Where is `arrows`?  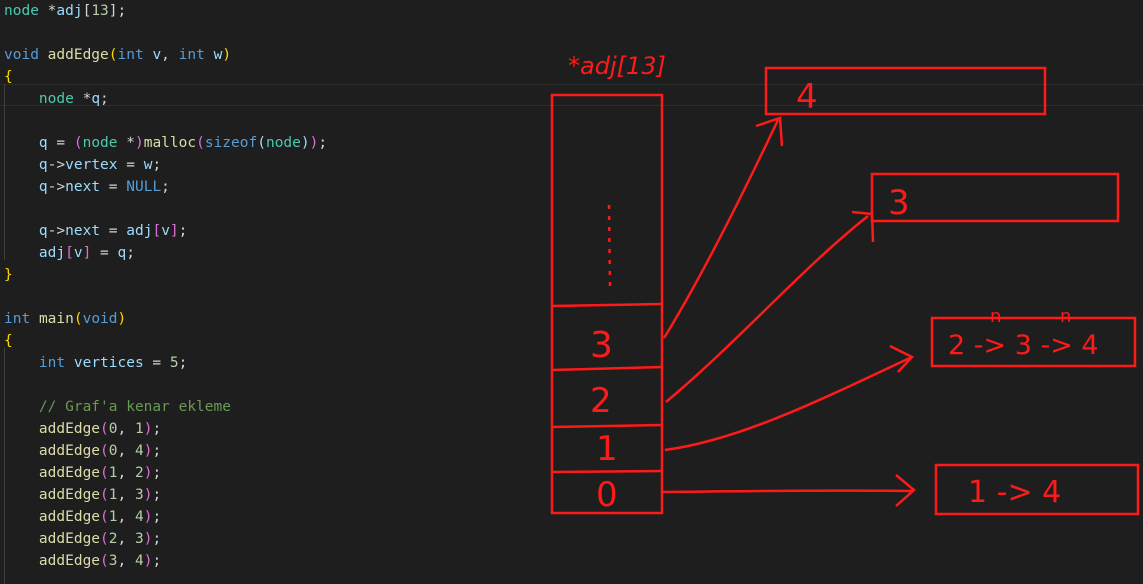
arrows is located at coordinates (789, 311).